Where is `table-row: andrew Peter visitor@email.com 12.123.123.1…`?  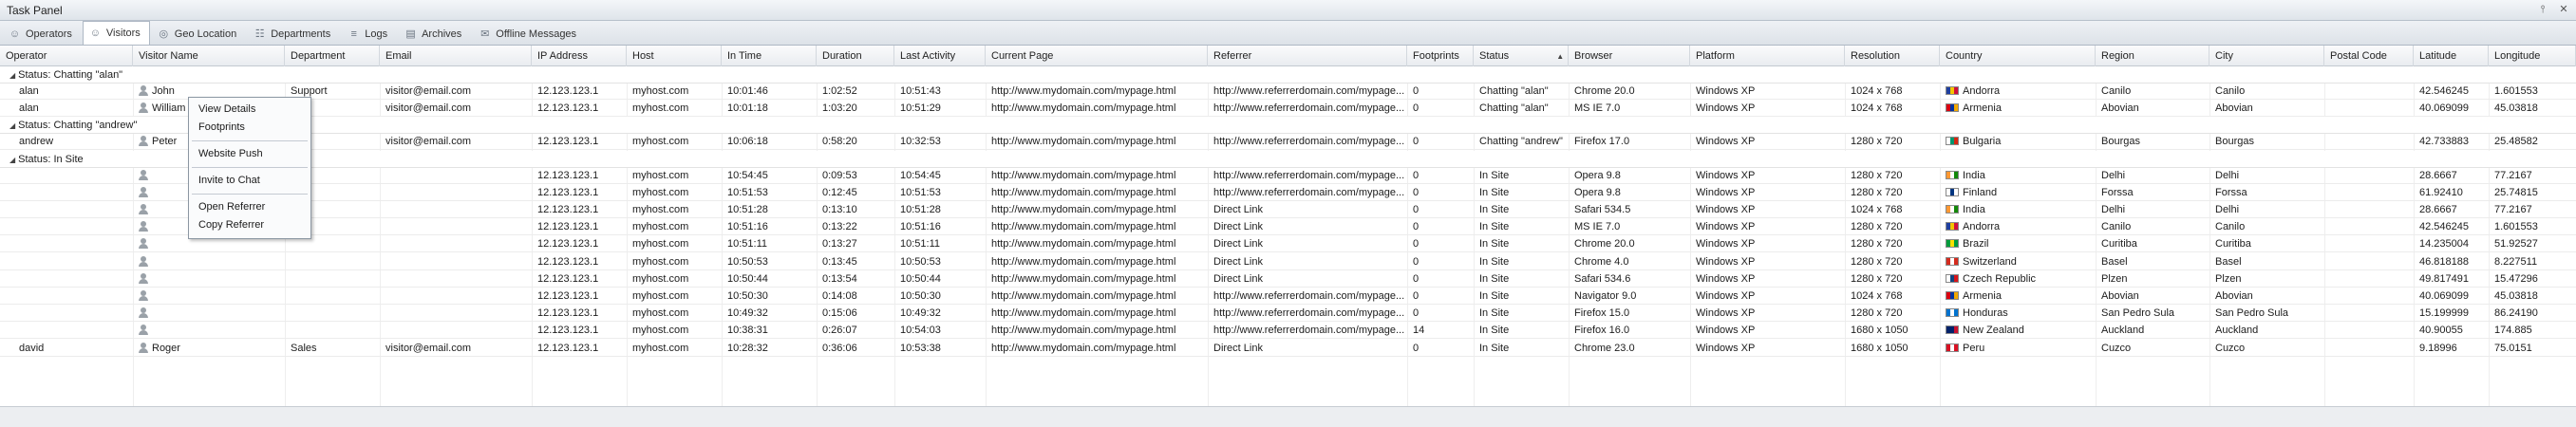 table-row: andrew Peter visitor@email.com 12.123.123.1… is located at coordinates (1288, 142).